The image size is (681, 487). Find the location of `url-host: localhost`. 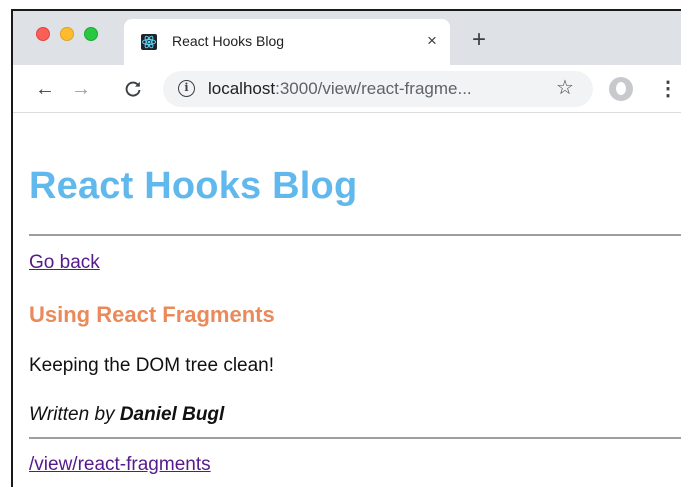

url-host: localhost is located at coordinates (242, 88).